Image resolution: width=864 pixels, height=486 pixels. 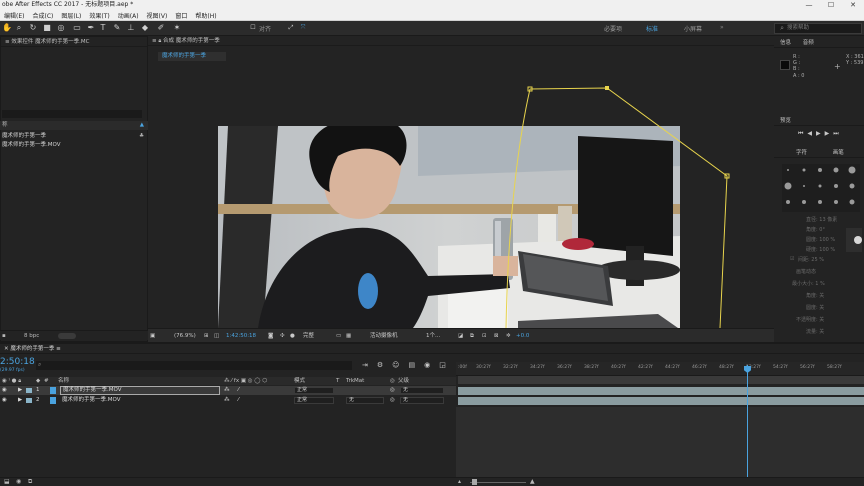 What do you see at coordinates (33, 28) in the screenshot?
I see `rotate-tool-icon: ↻` at bounding box center [33, 28].